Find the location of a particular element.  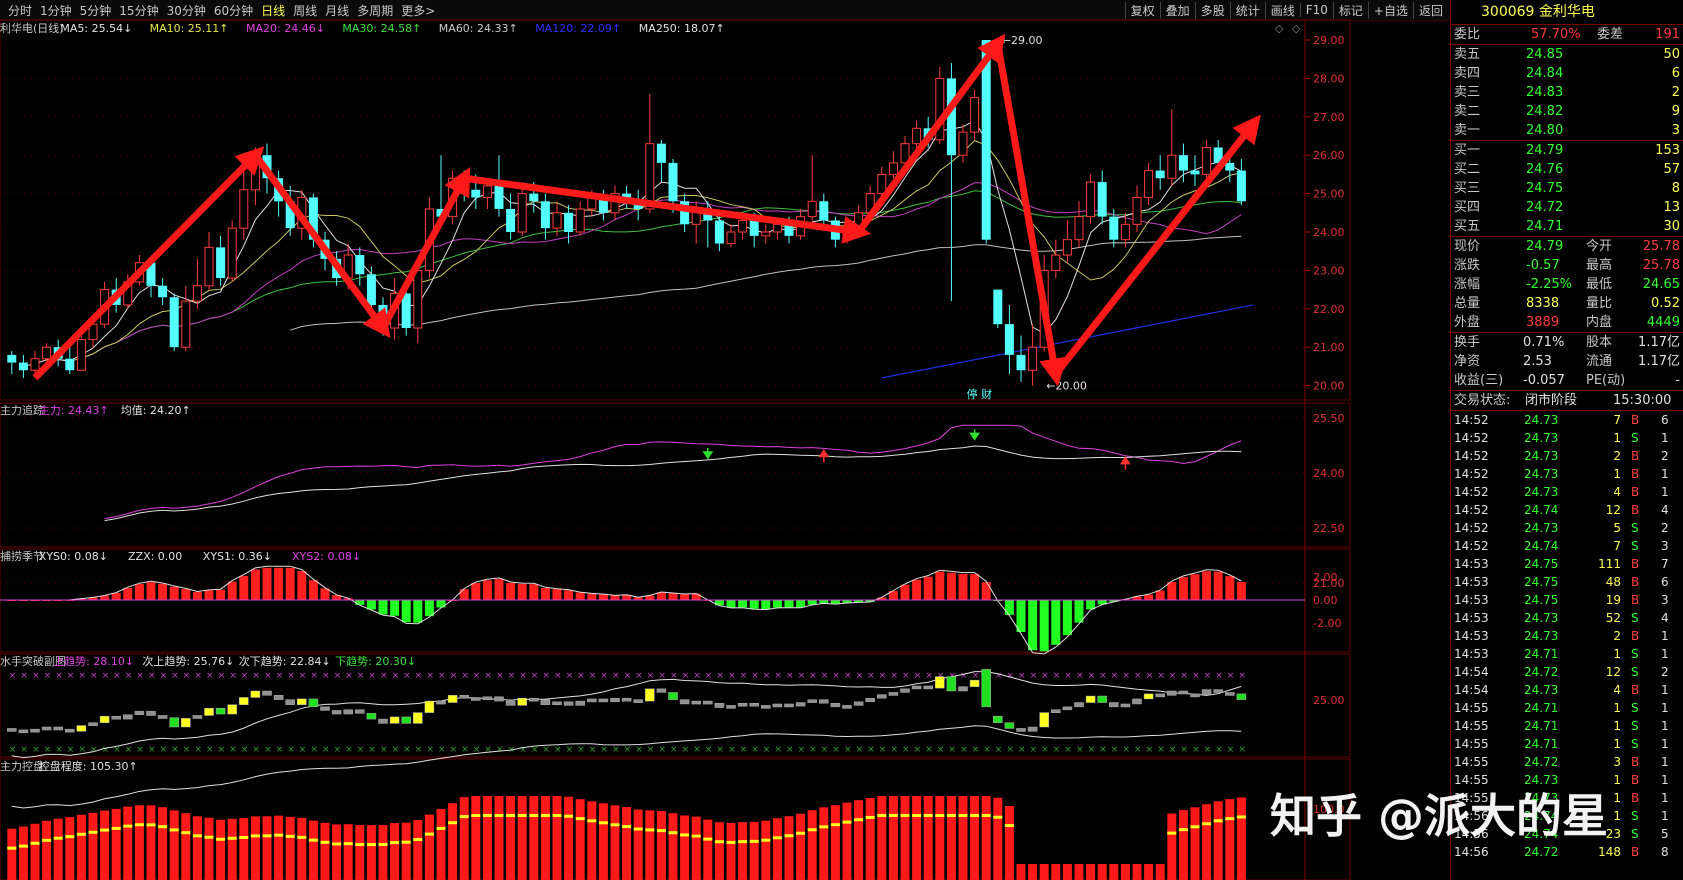

tick-volume: 5 is located at coordinates (1617, 528).